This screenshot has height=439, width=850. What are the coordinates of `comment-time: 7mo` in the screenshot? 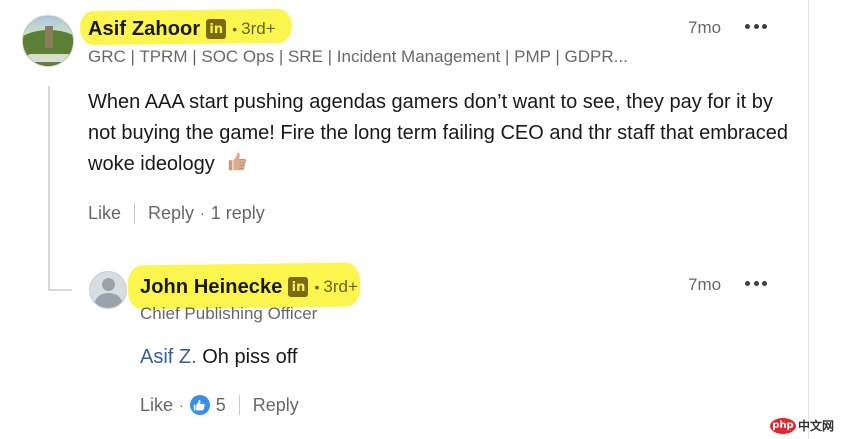 It's located at (705, 27).